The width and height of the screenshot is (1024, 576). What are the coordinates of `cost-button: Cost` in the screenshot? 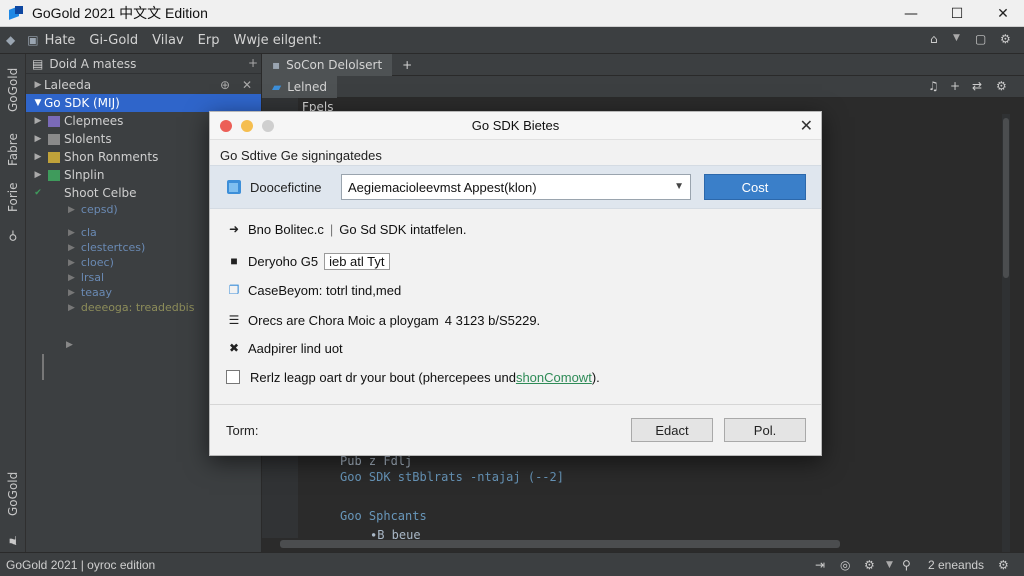 It's located at (755, 187).